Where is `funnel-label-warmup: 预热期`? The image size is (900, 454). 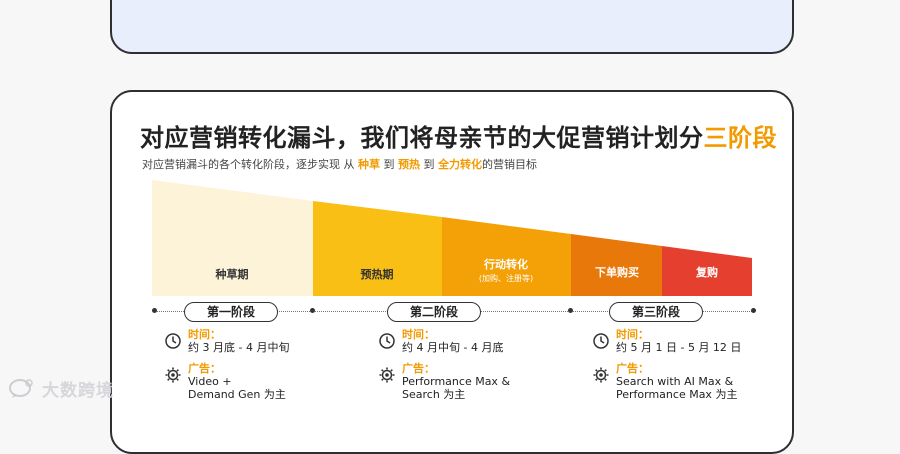
funnel-label-warmup: 预热期 is located at coordinates (377, 274).